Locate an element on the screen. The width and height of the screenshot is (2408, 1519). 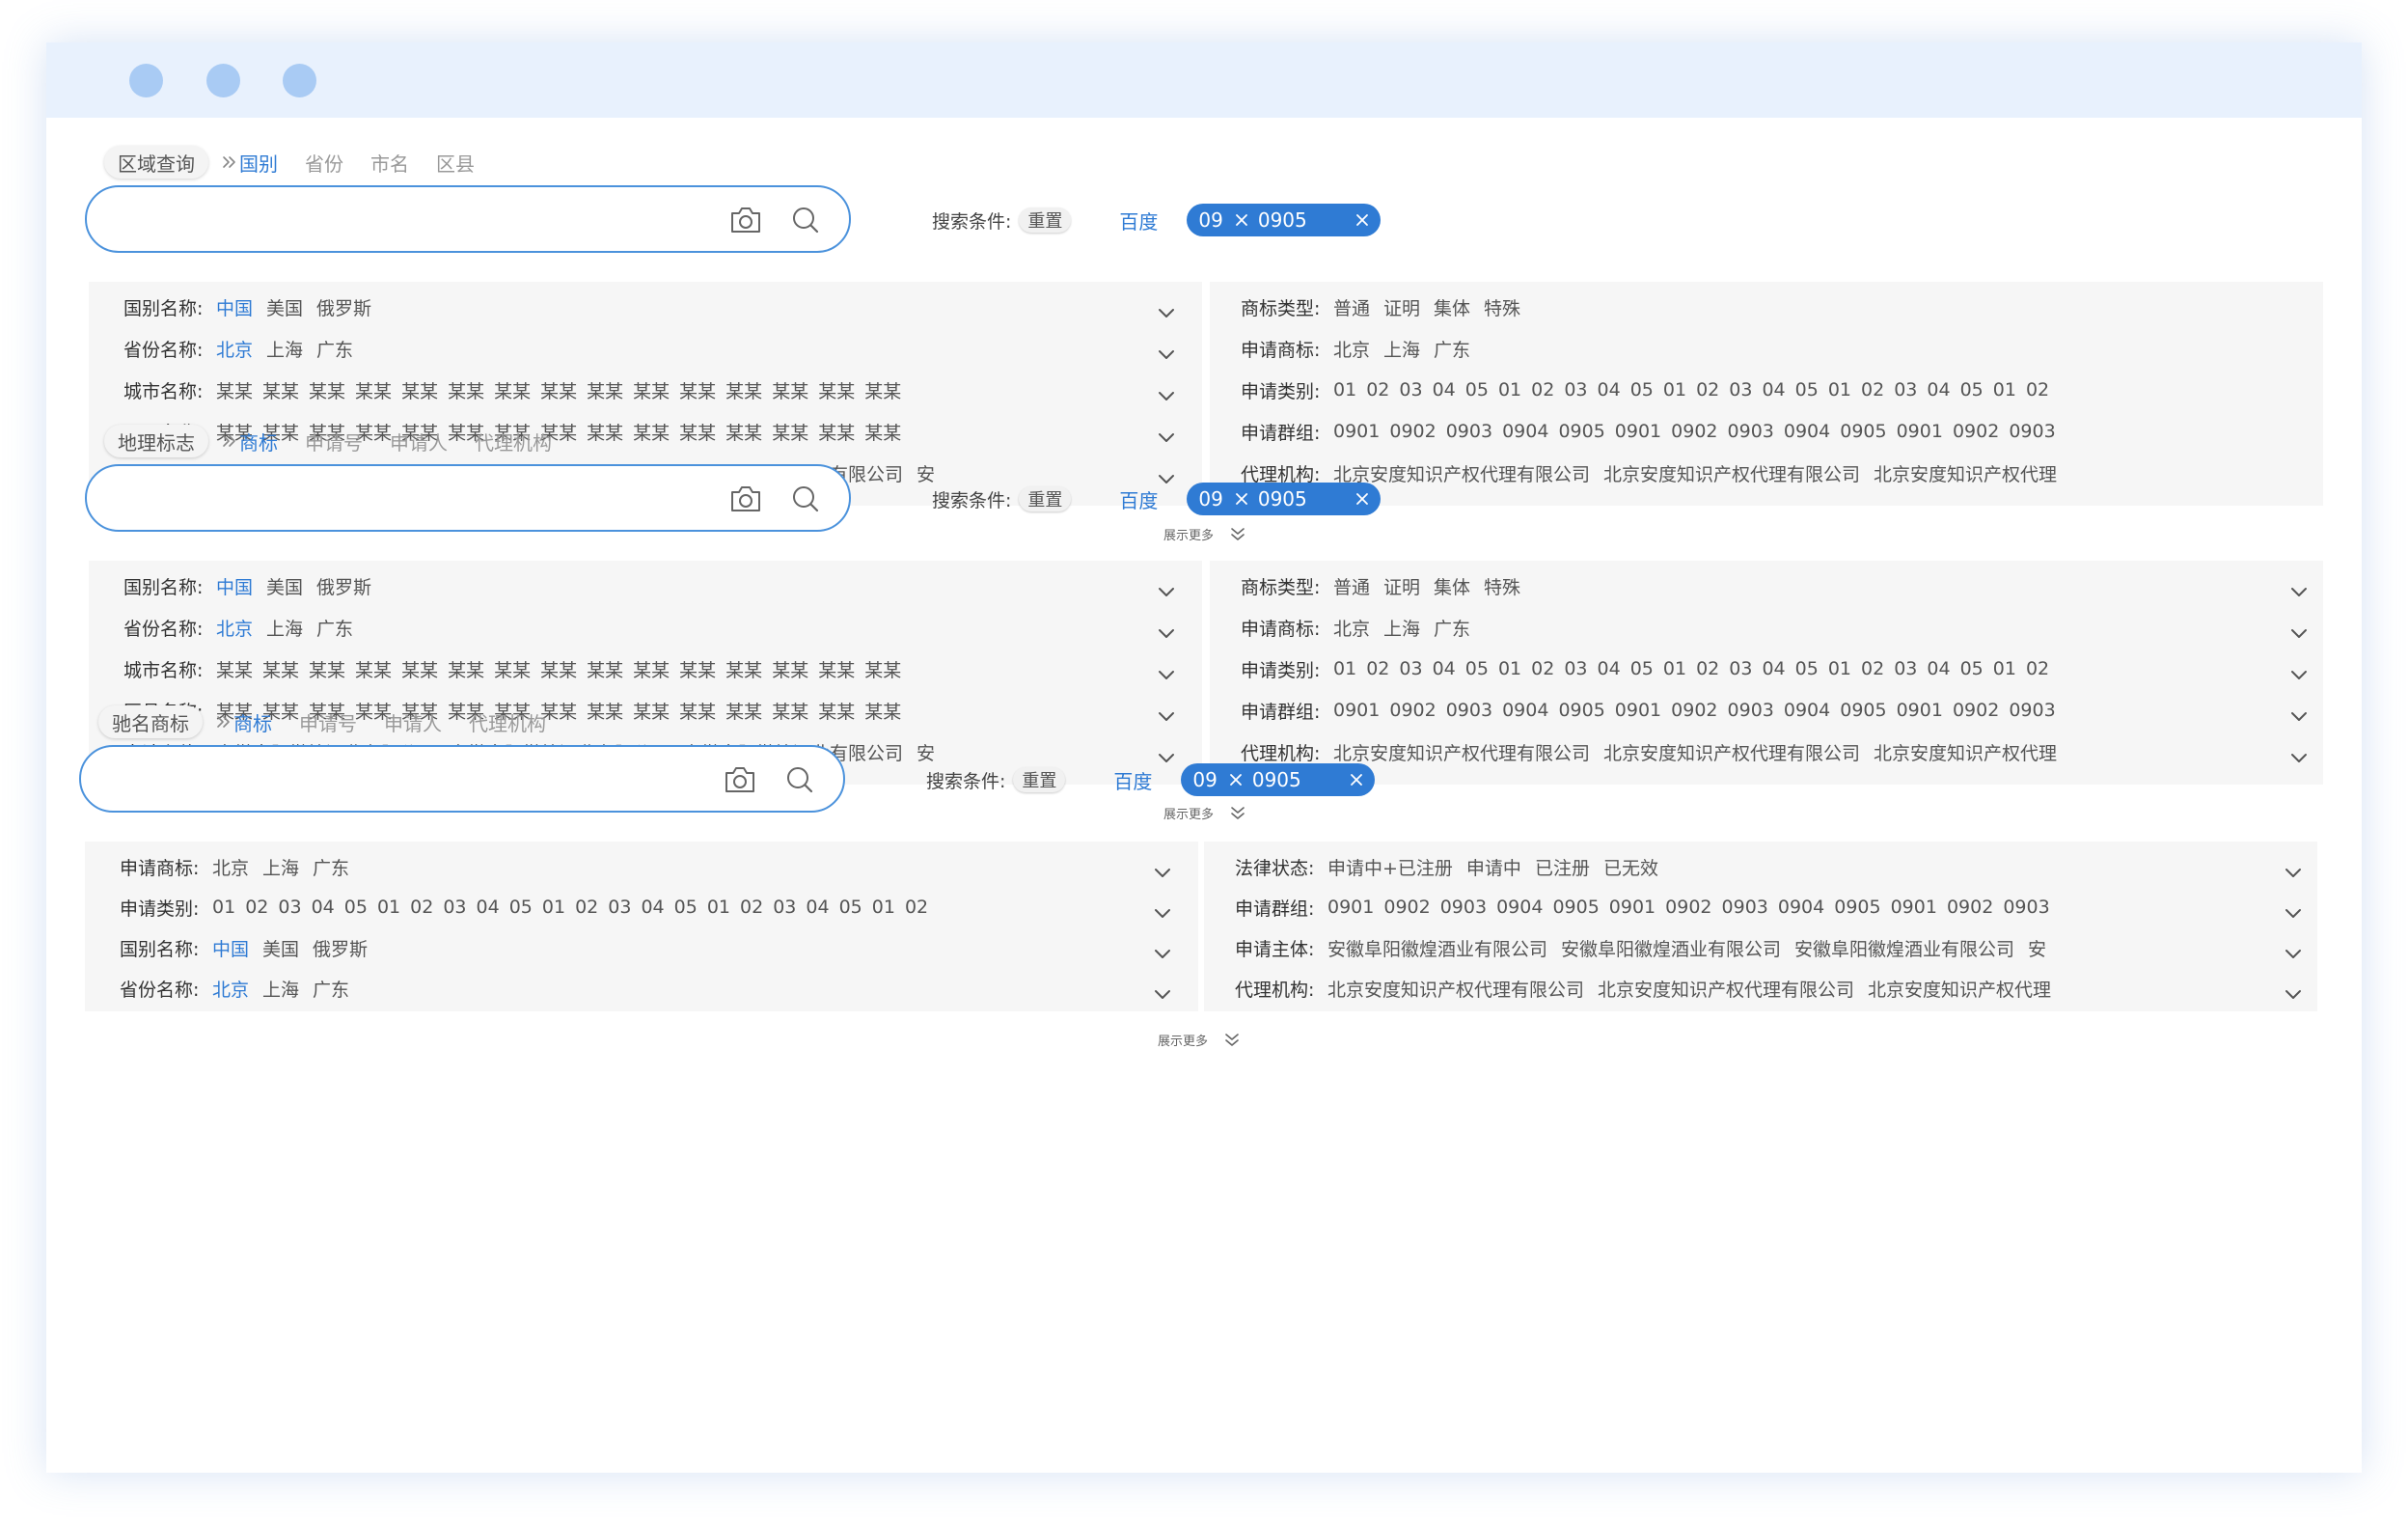
filter-option: 0904 is located at coordinates (1801, 907).